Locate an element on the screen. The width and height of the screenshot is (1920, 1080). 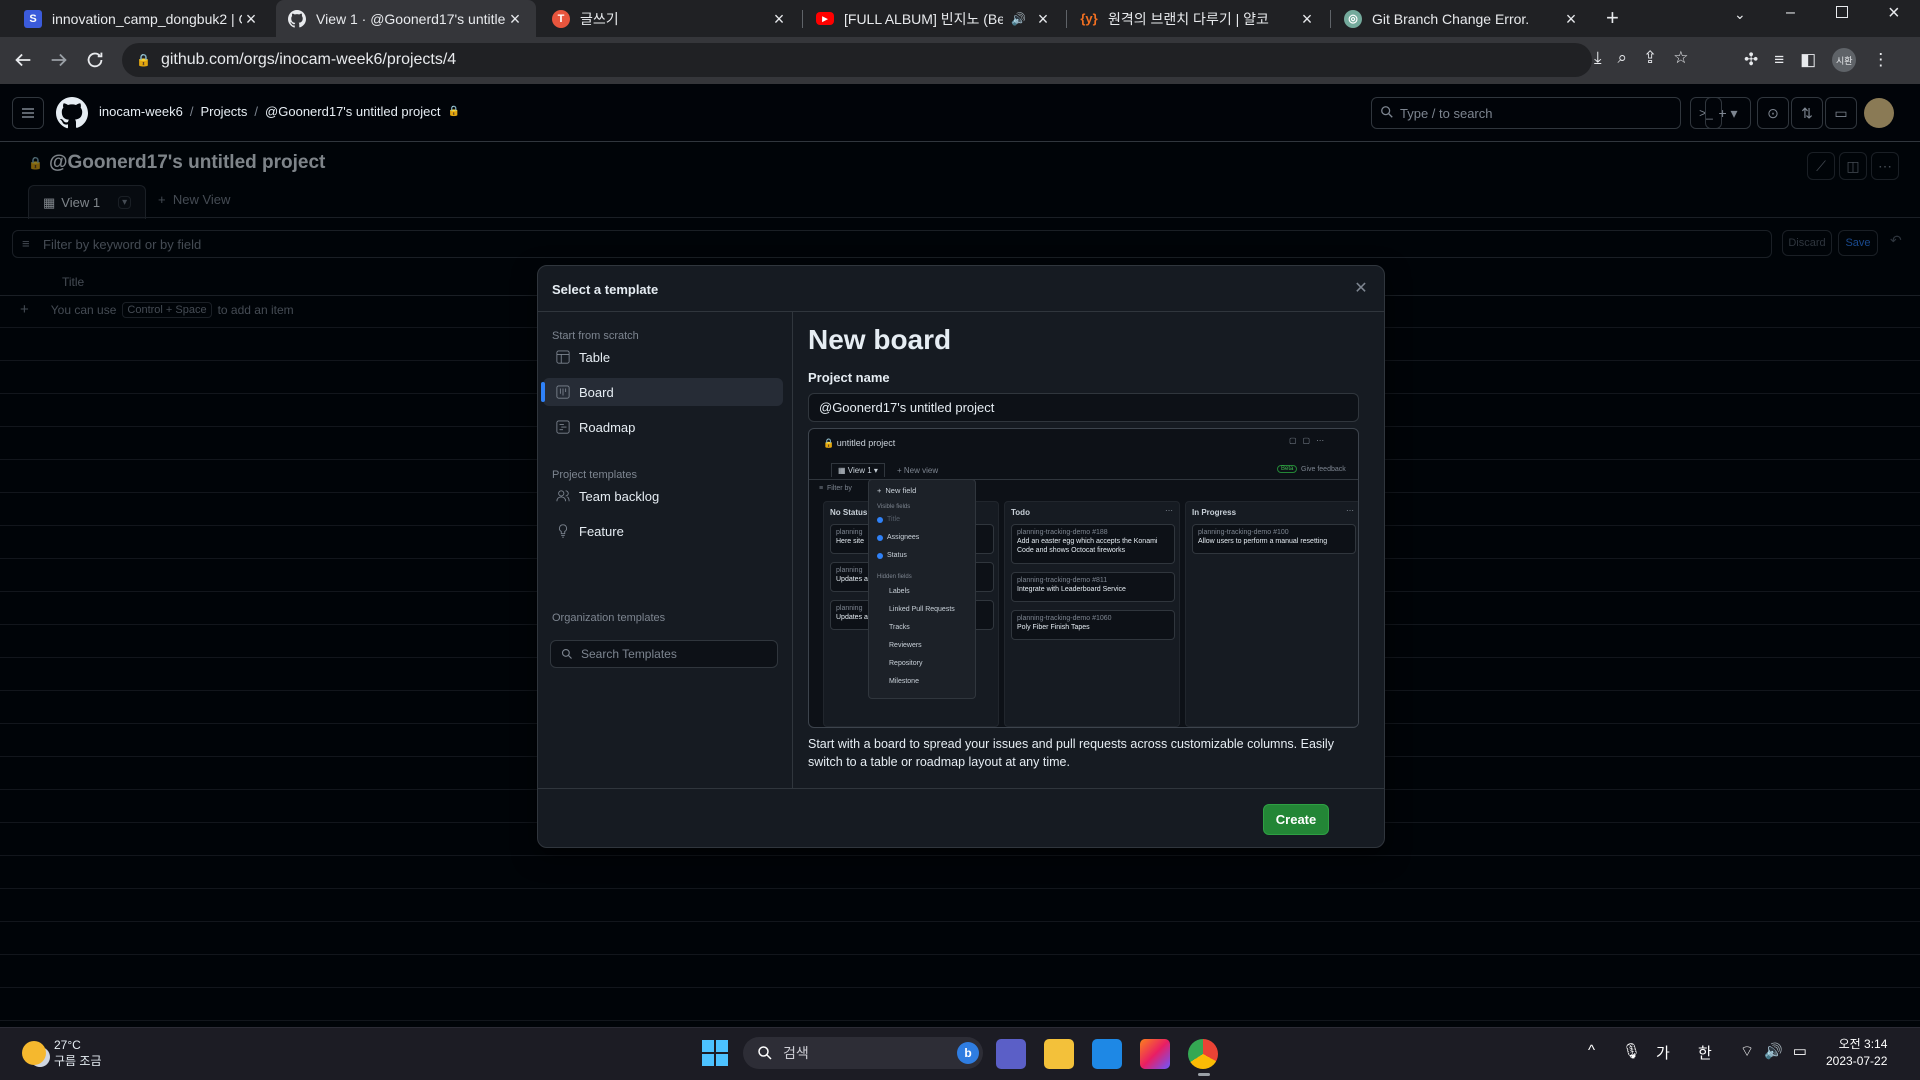
url-text: github.com/orgs/inocam-week6/projects/4 is located at coordinates (308, 59).